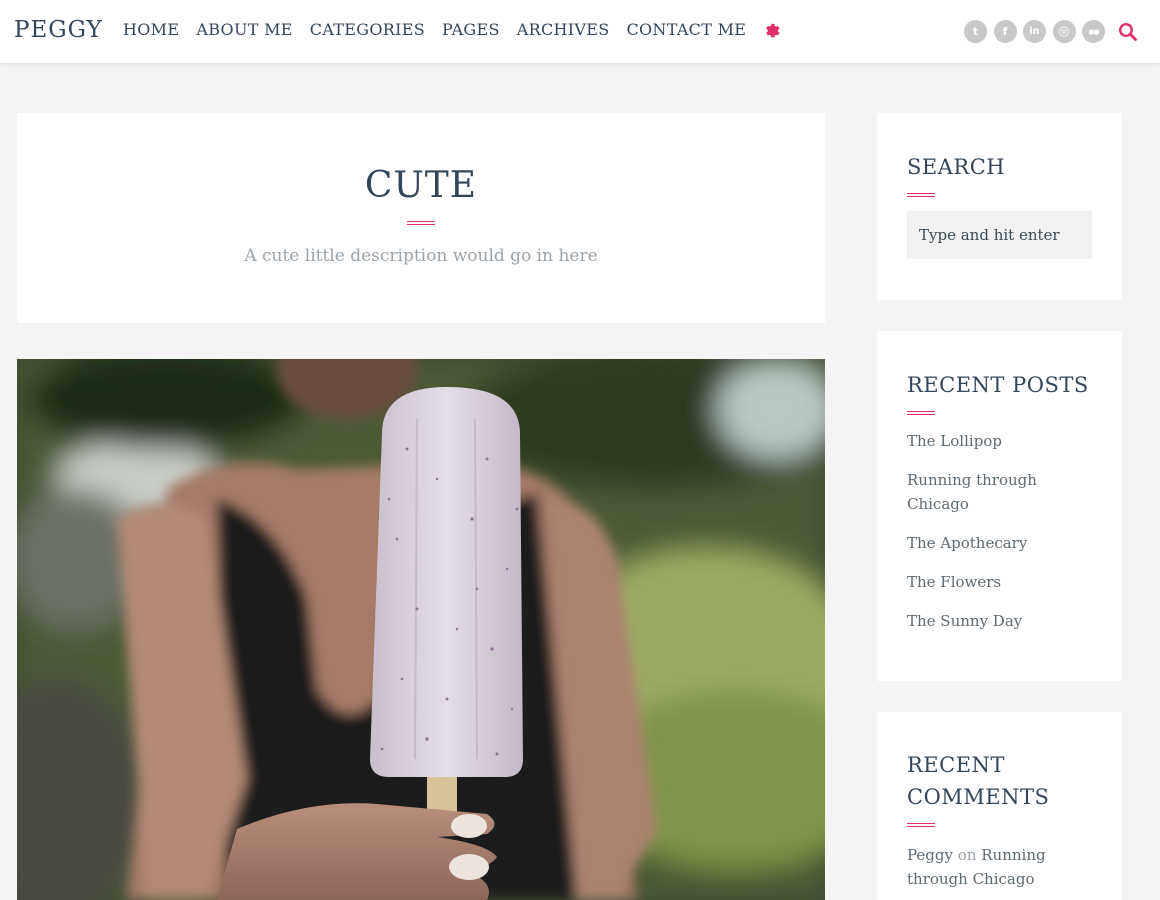 The image size is (1160, 900). Describe the element at coordinates (563, 29) in the screenshot. I see `nav-item-archives: ARCHIVES` at that location.